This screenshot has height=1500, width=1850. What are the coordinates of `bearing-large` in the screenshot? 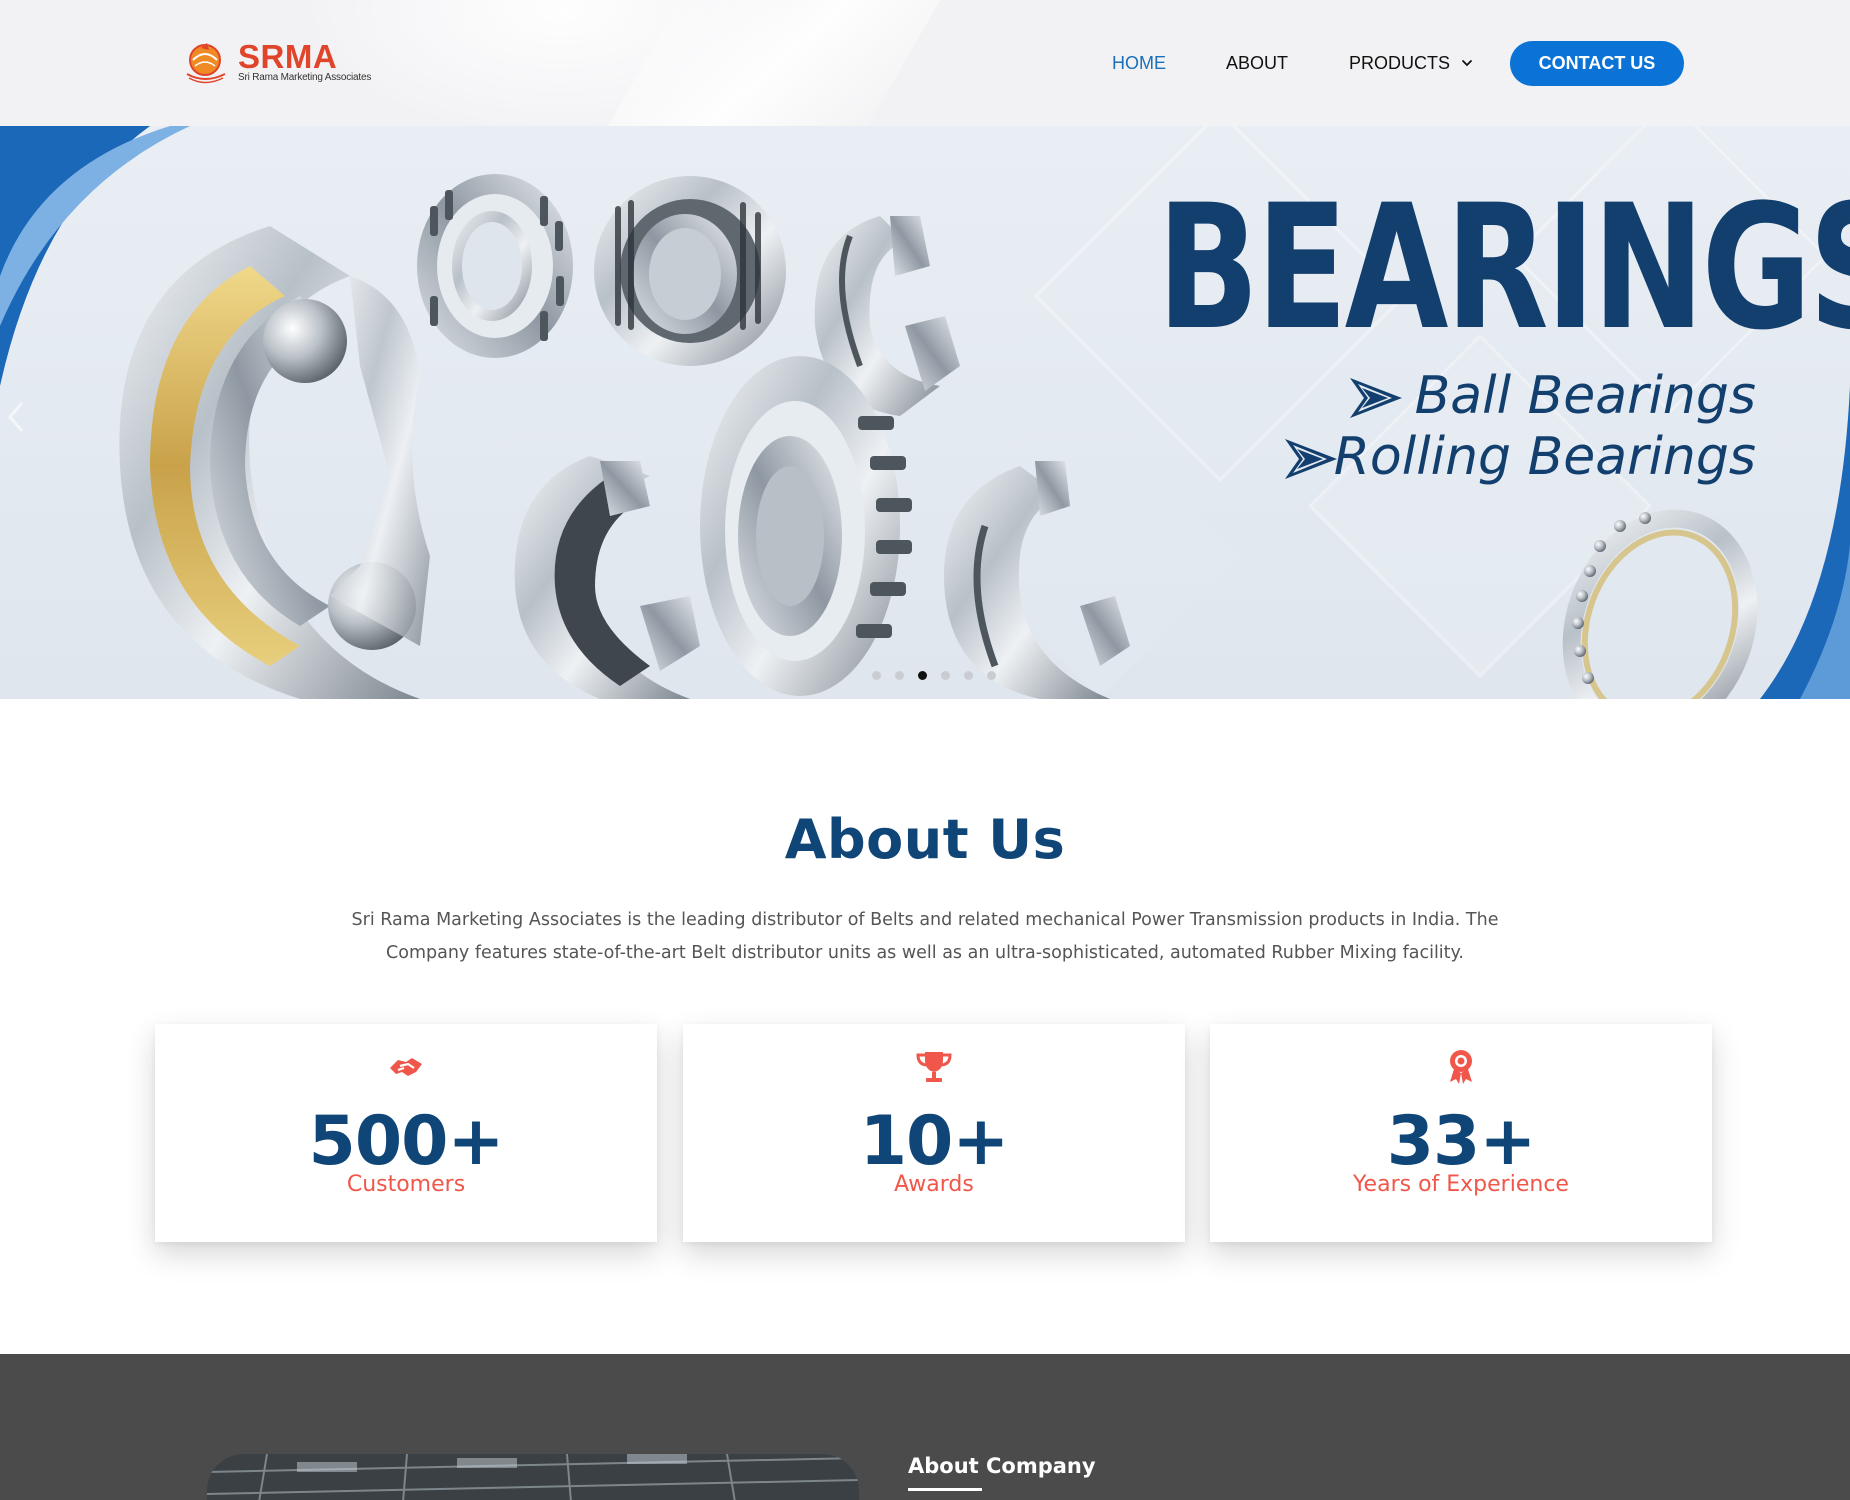 It's located at (274, 462).